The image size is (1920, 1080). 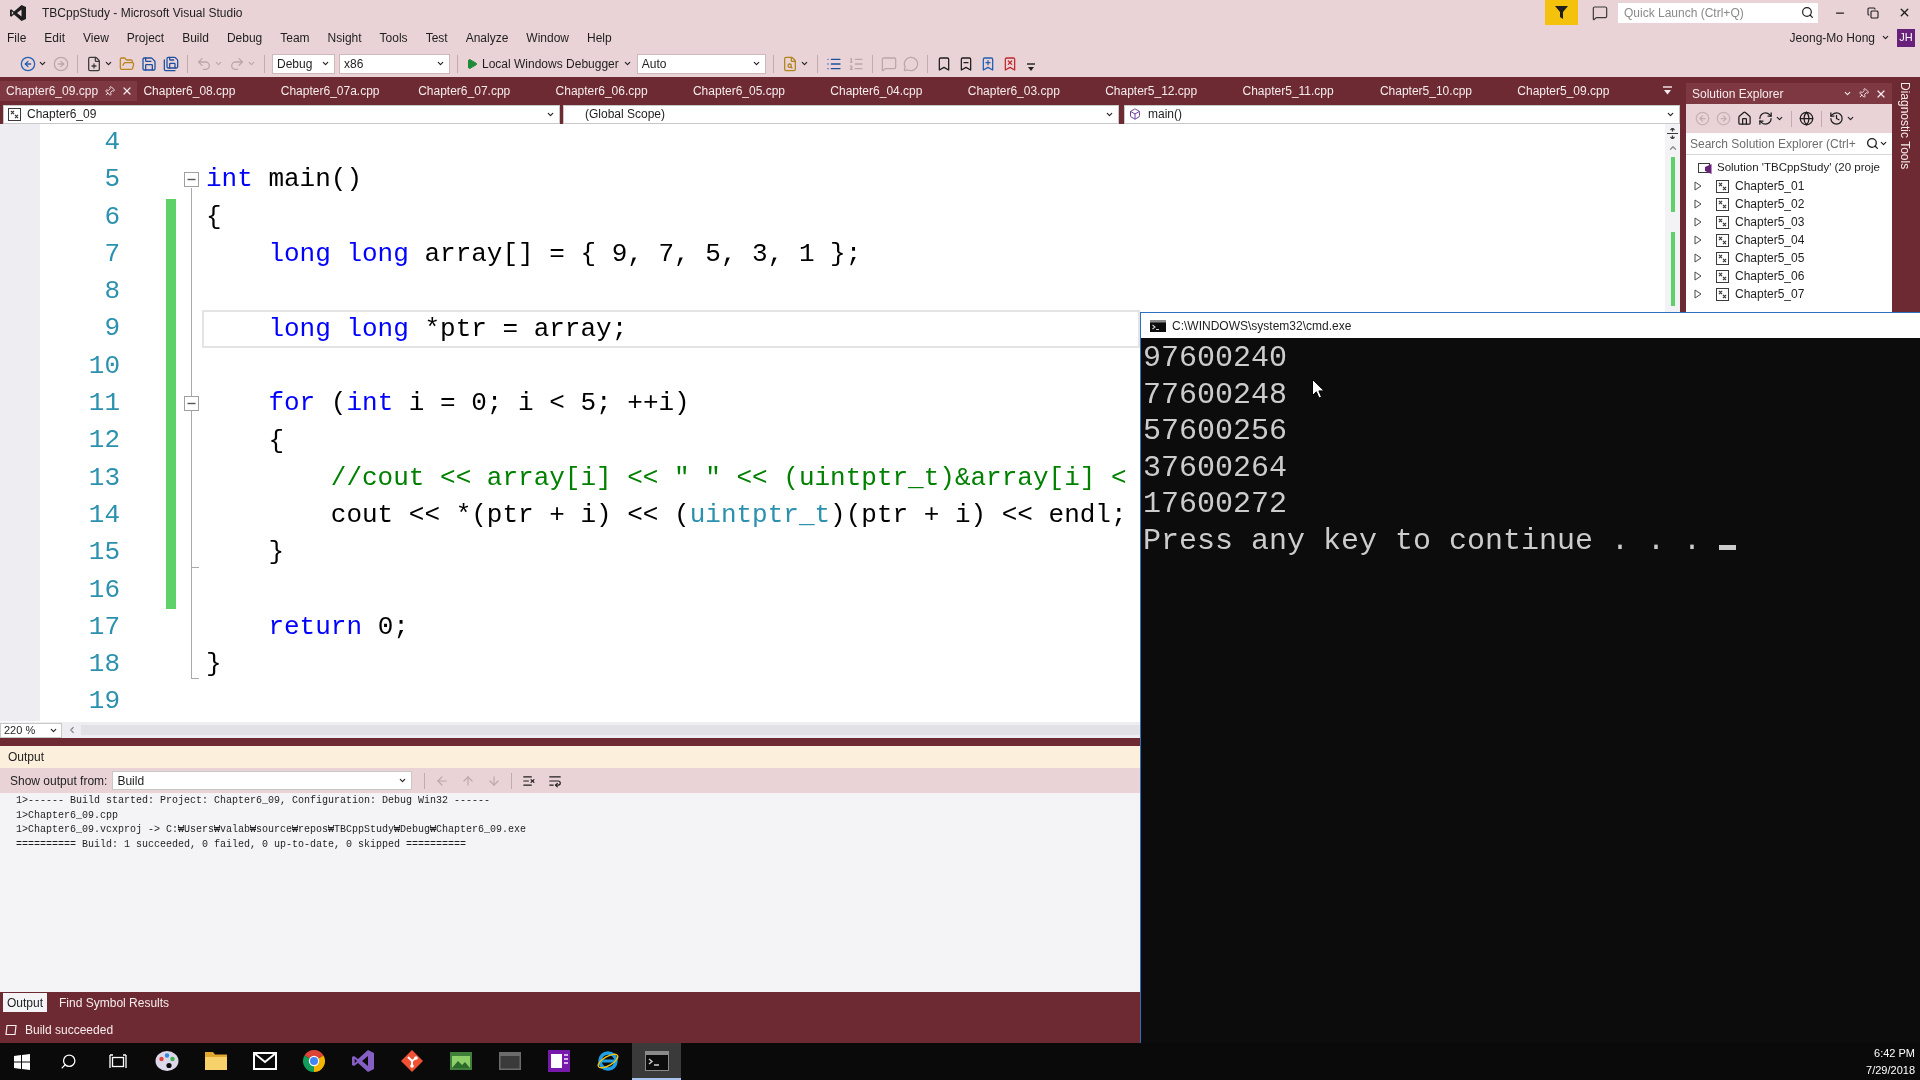 What do you see at coordinates (103, 627) in the screenshot?
I see `line-number: 17` at bounding box center [103, 627].